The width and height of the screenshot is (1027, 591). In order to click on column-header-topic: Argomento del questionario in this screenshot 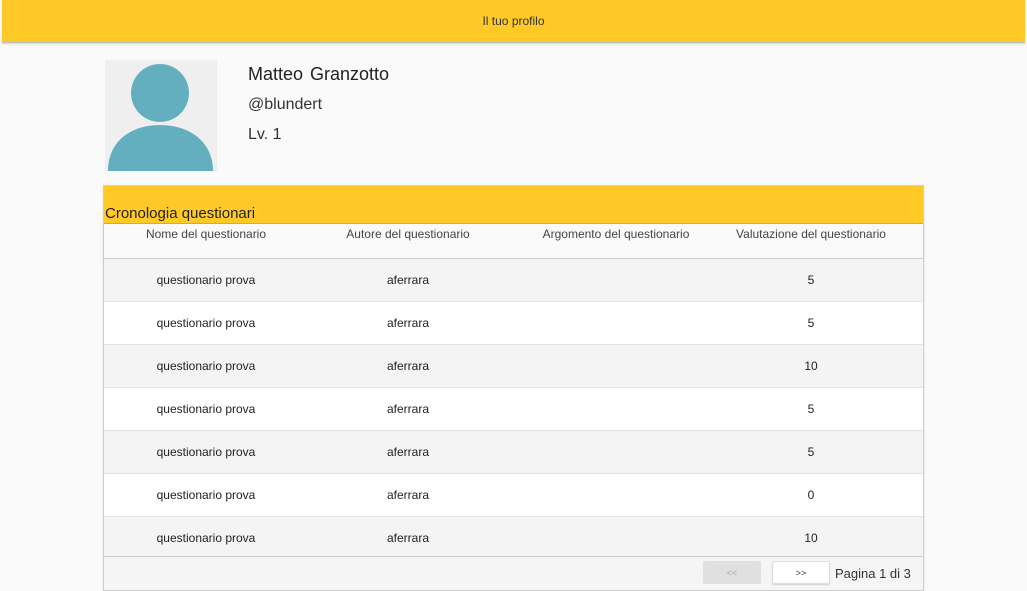, I will do `click(616, 234)`.